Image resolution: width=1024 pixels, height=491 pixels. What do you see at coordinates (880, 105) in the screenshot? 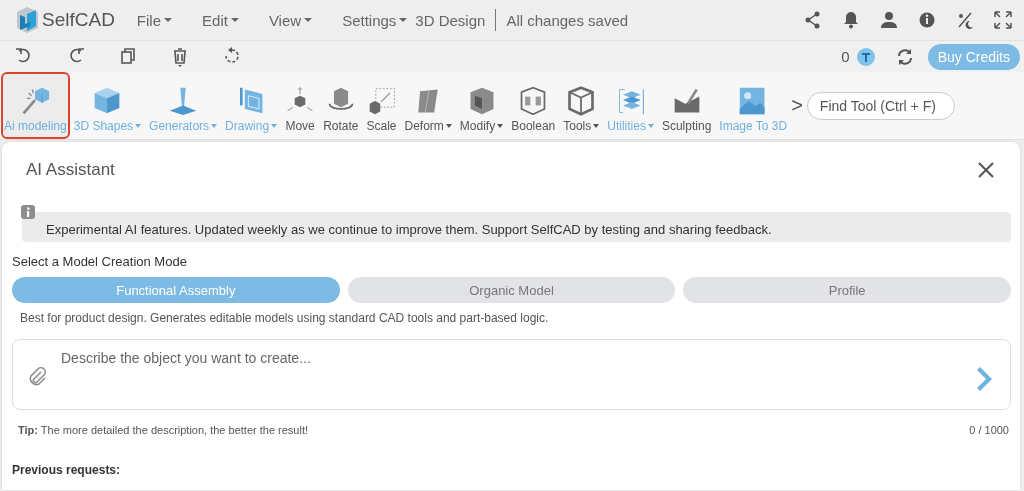
I see `find-tool-field: Find Tool (Ctrl + F)` at bounding box center [880, 105].